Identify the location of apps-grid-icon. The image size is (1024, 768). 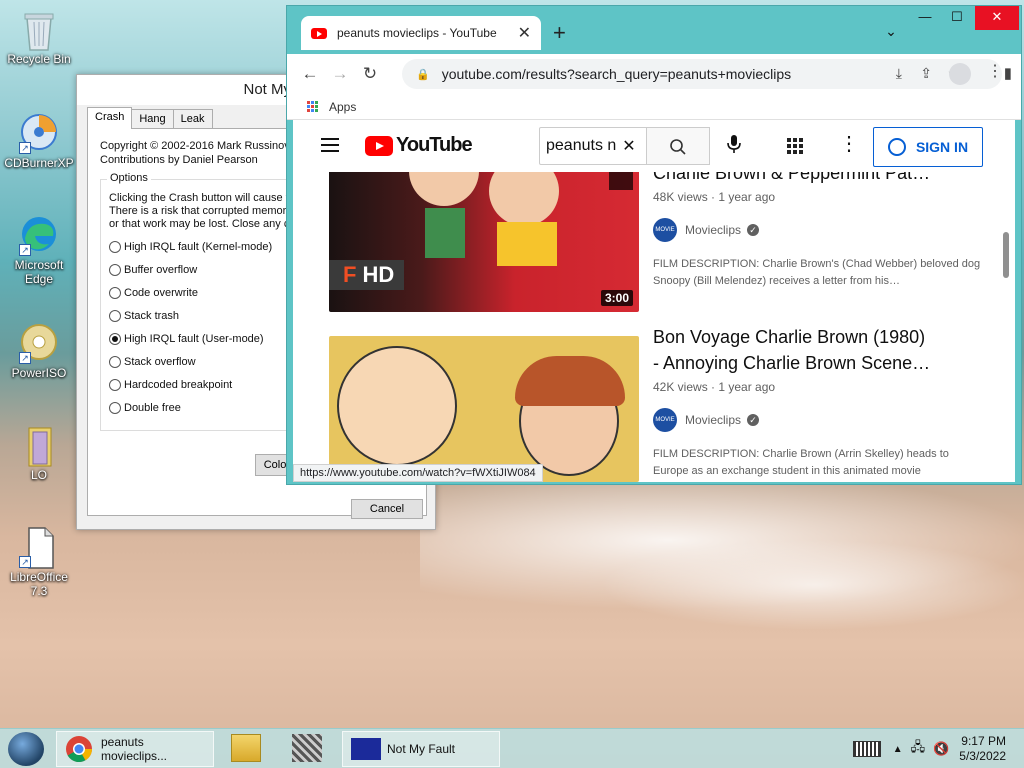
(795, 146).